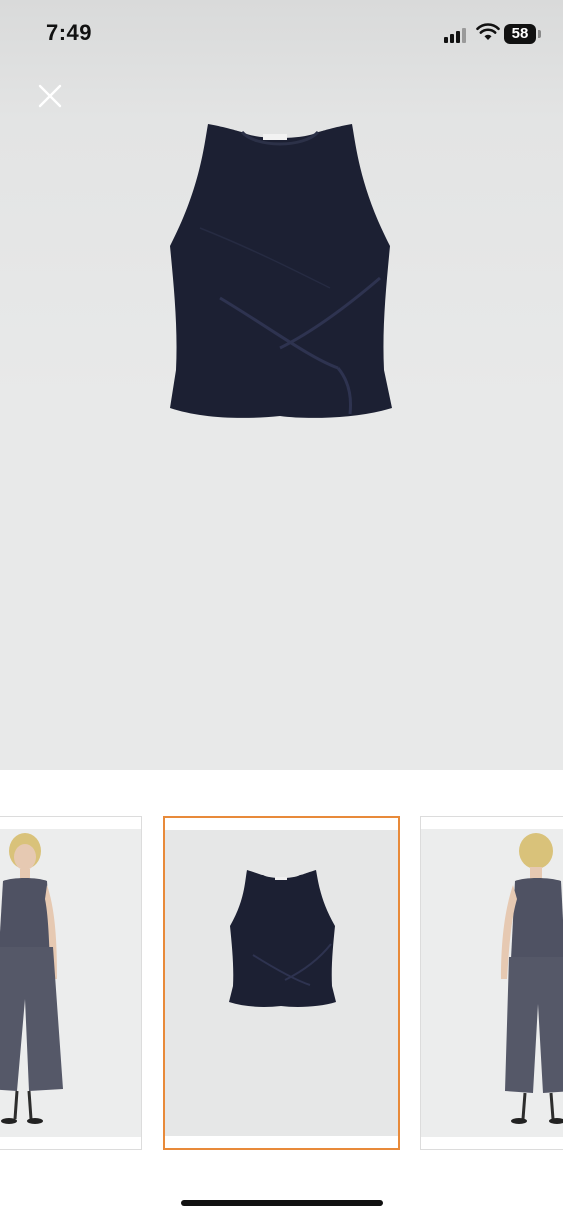 This screenshot has width=563, height=1218. What do you see at coordinates (520, 34) in the screenshot?
I see `battery-indicator: 58` at bounding box center [520, 34].